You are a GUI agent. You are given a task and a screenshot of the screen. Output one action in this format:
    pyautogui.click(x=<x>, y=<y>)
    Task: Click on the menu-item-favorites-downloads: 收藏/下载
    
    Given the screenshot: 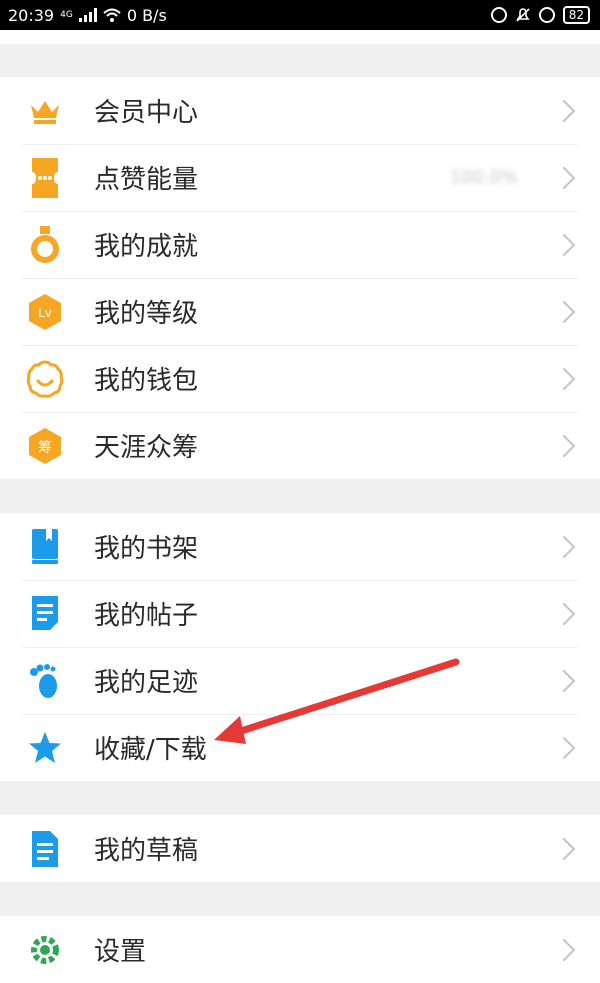 What is the action you would take?
    pyautogui.click(x=300, y=747)
    